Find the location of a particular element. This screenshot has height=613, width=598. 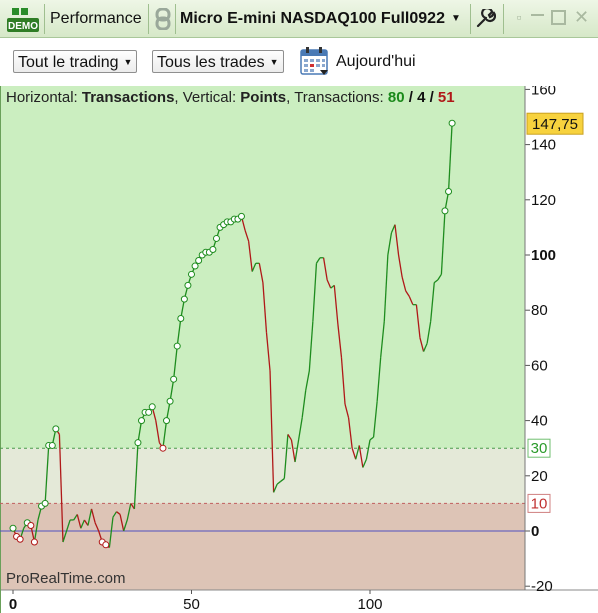

link-icon is located at coordinates (163, 18).